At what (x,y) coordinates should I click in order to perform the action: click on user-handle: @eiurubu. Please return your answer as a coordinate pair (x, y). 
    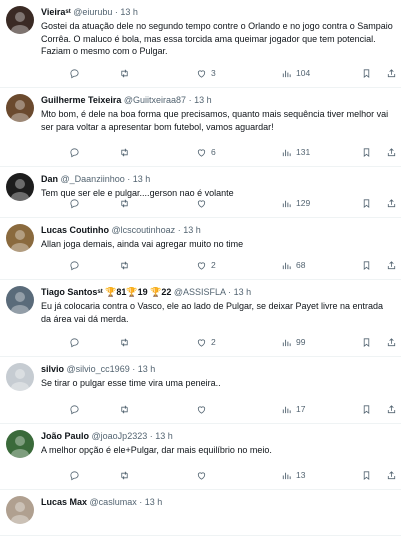
    Looking at the image, I should click on (92, 12).